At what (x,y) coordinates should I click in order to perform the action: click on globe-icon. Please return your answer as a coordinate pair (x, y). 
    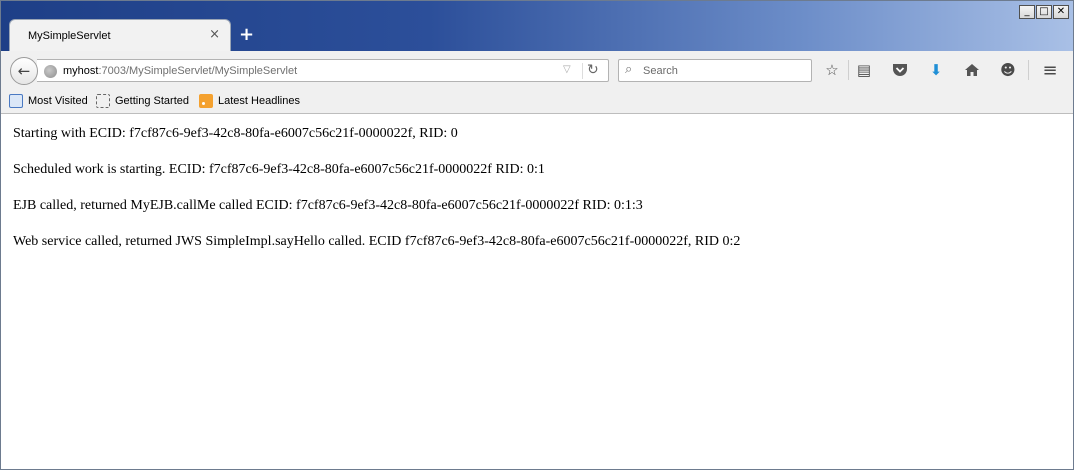
    Looking at the image, I should click on (50, 71).